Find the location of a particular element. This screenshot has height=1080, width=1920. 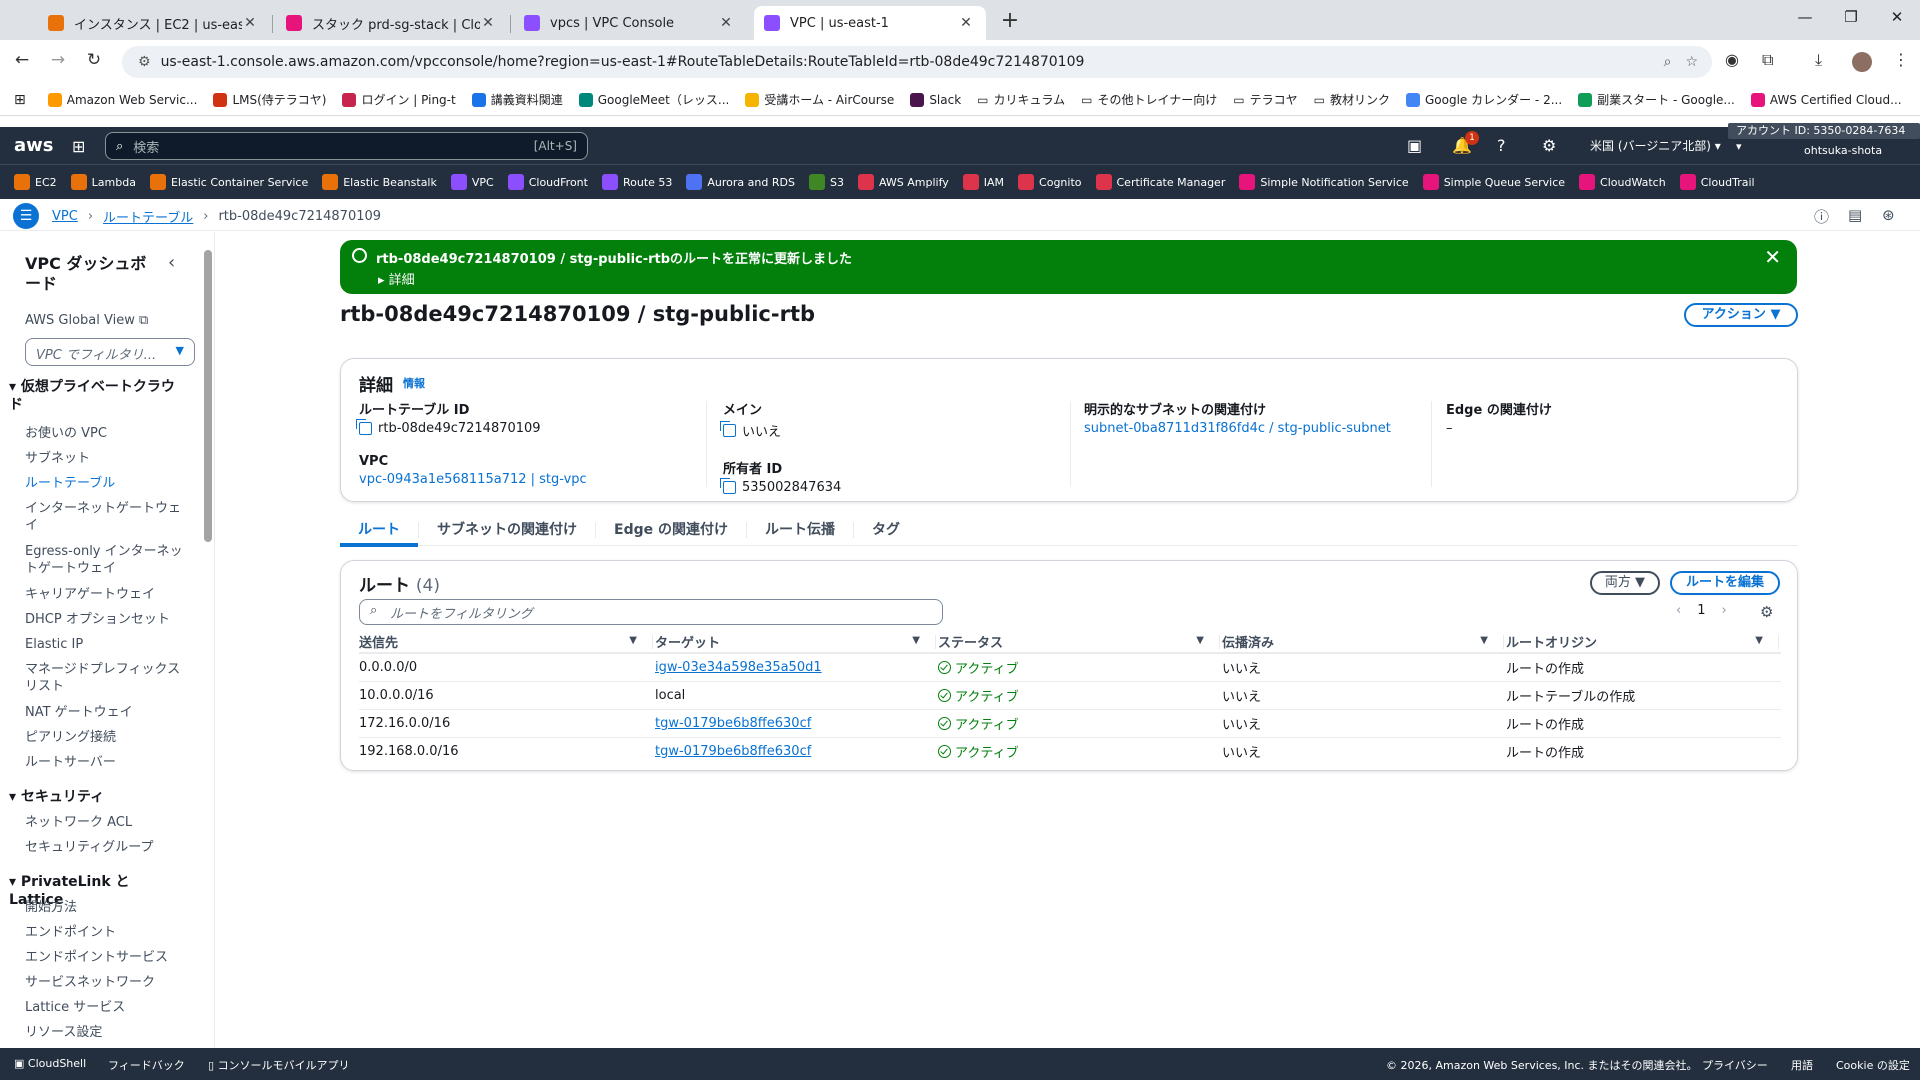

sidebar-item-prefix-lists: マネージドプレフィックスリスト is located at coordinates (104, 678).